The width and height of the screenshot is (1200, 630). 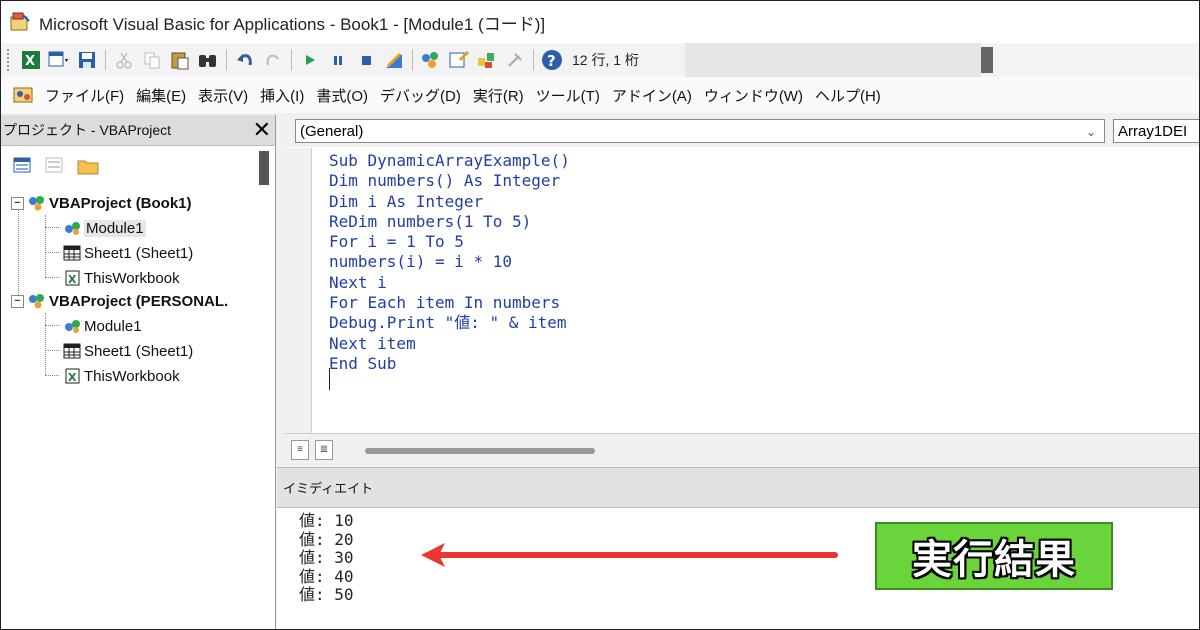 What do you see at coordinates (449, 283) in the screenshot?
I see `code-line: Next i` at bounding box center [449, 283].